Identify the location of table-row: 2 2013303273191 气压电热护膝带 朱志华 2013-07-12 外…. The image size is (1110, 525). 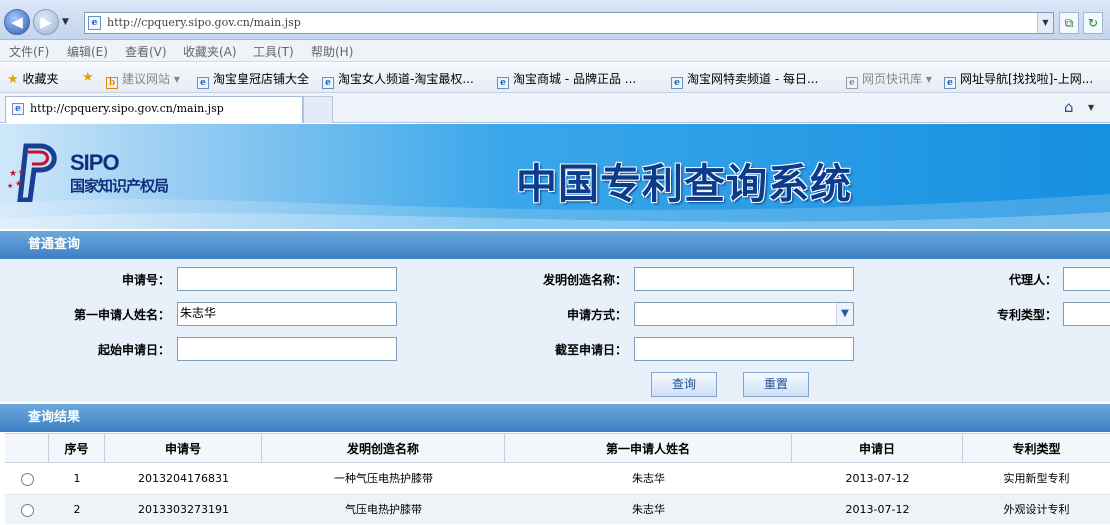
(557, 509).